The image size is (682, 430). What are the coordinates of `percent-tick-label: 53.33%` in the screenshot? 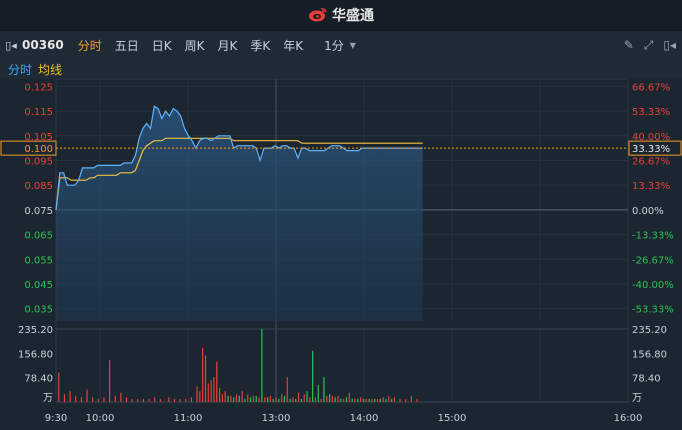 It's located at (651, 112).